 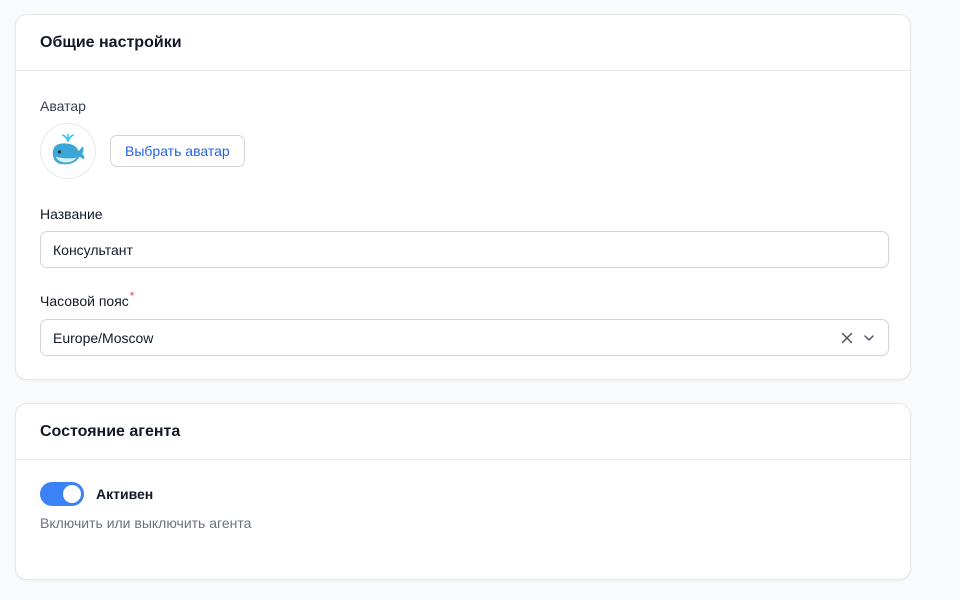 I want to click on required-mark: *, so click(x=132, y=296).